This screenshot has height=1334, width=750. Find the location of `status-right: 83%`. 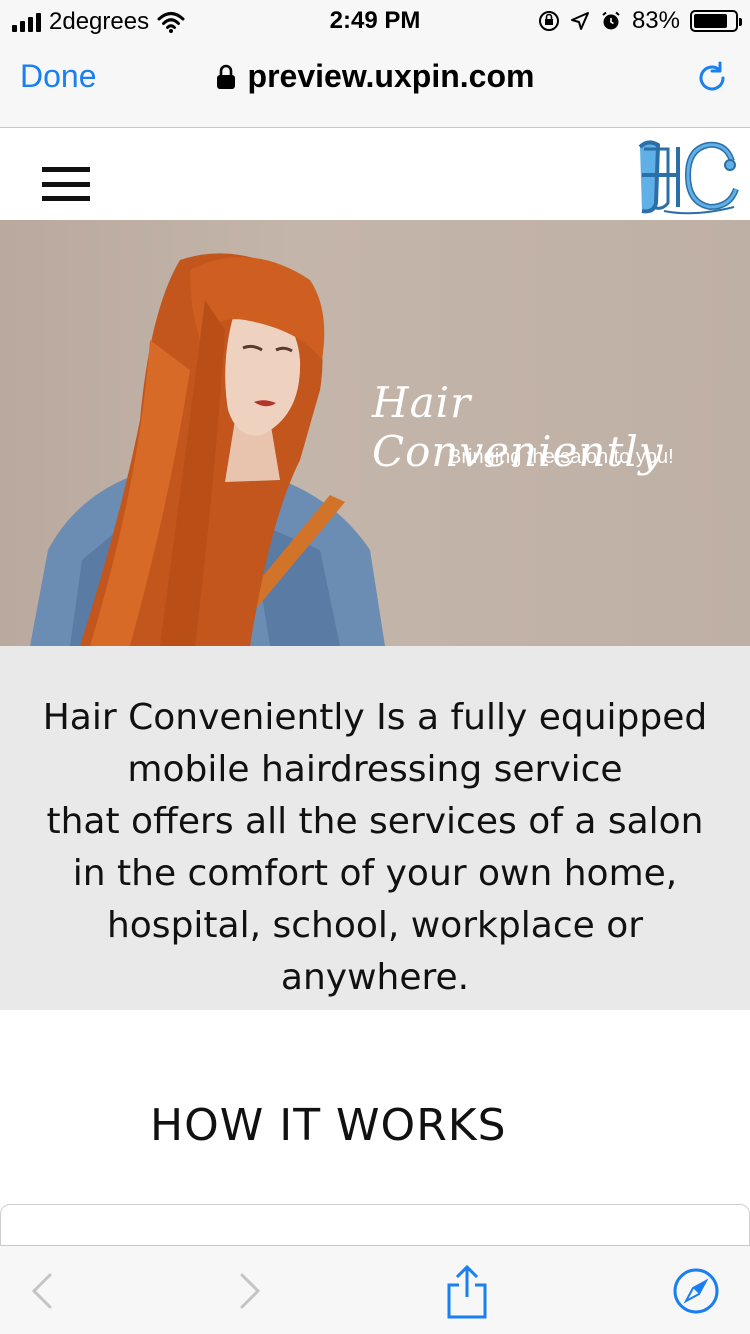

status-right: 83% is located at coordinates (640, 21).